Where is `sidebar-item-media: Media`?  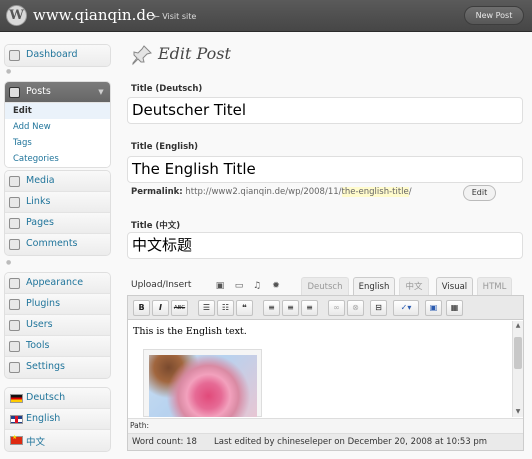
sidebar-item-media: Media is located at coordinates (57, 181).